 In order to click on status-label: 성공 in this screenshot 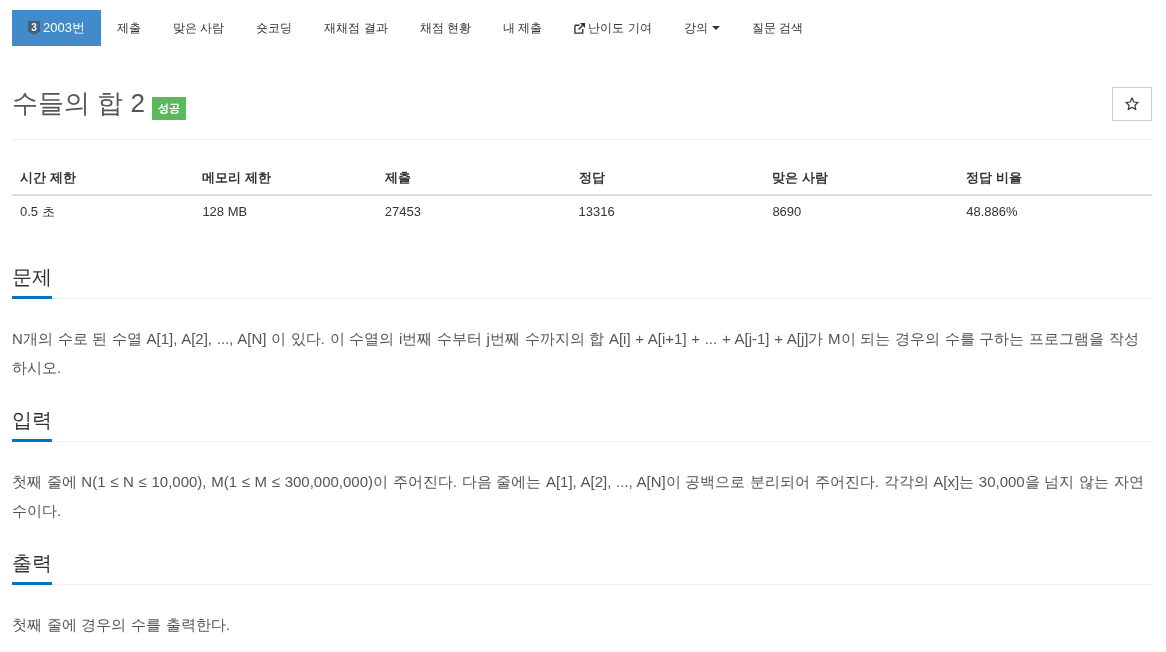, I will do `click(168, 108)`.